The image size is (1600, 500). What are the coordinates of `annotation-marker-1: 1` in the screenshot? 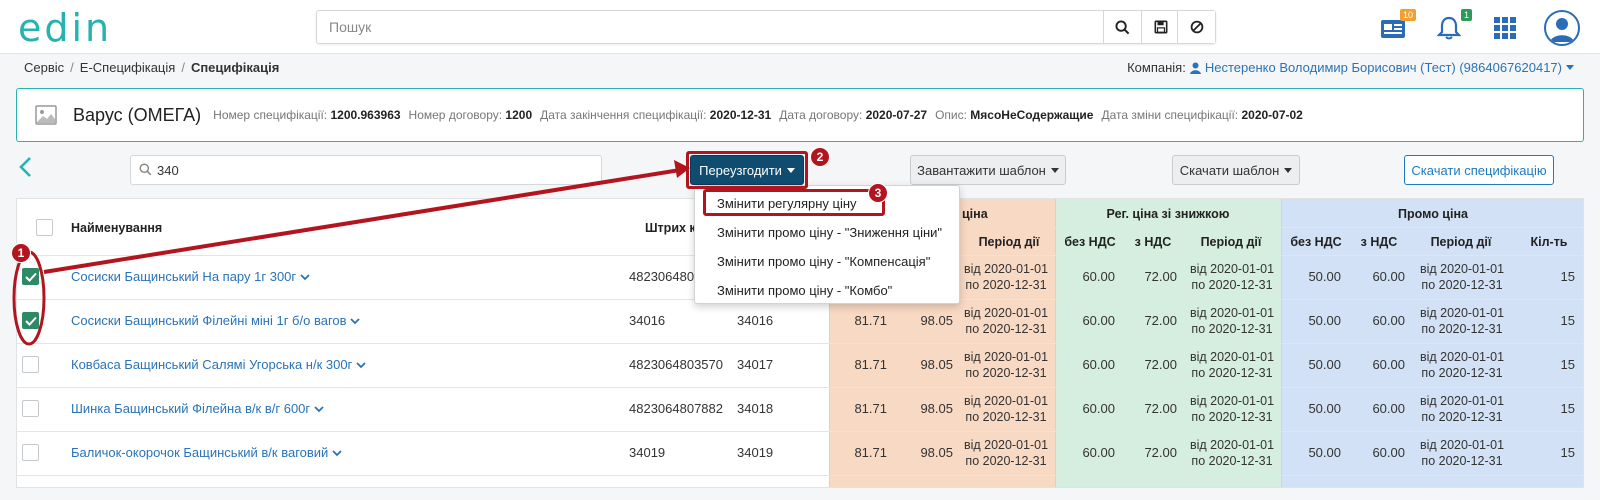 It's located at (21, 253).